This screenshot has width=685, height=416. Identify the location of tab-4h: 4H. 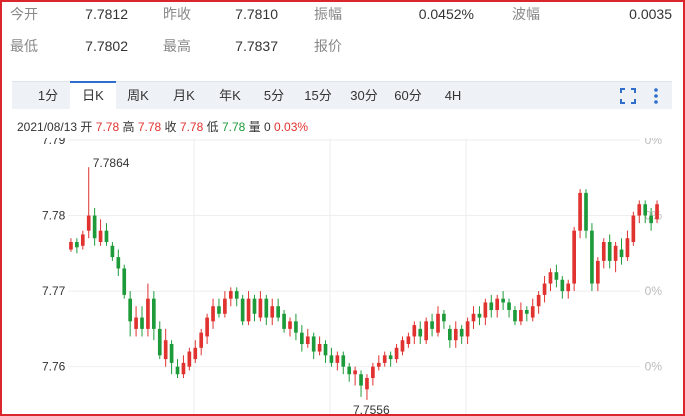
(453, 96).